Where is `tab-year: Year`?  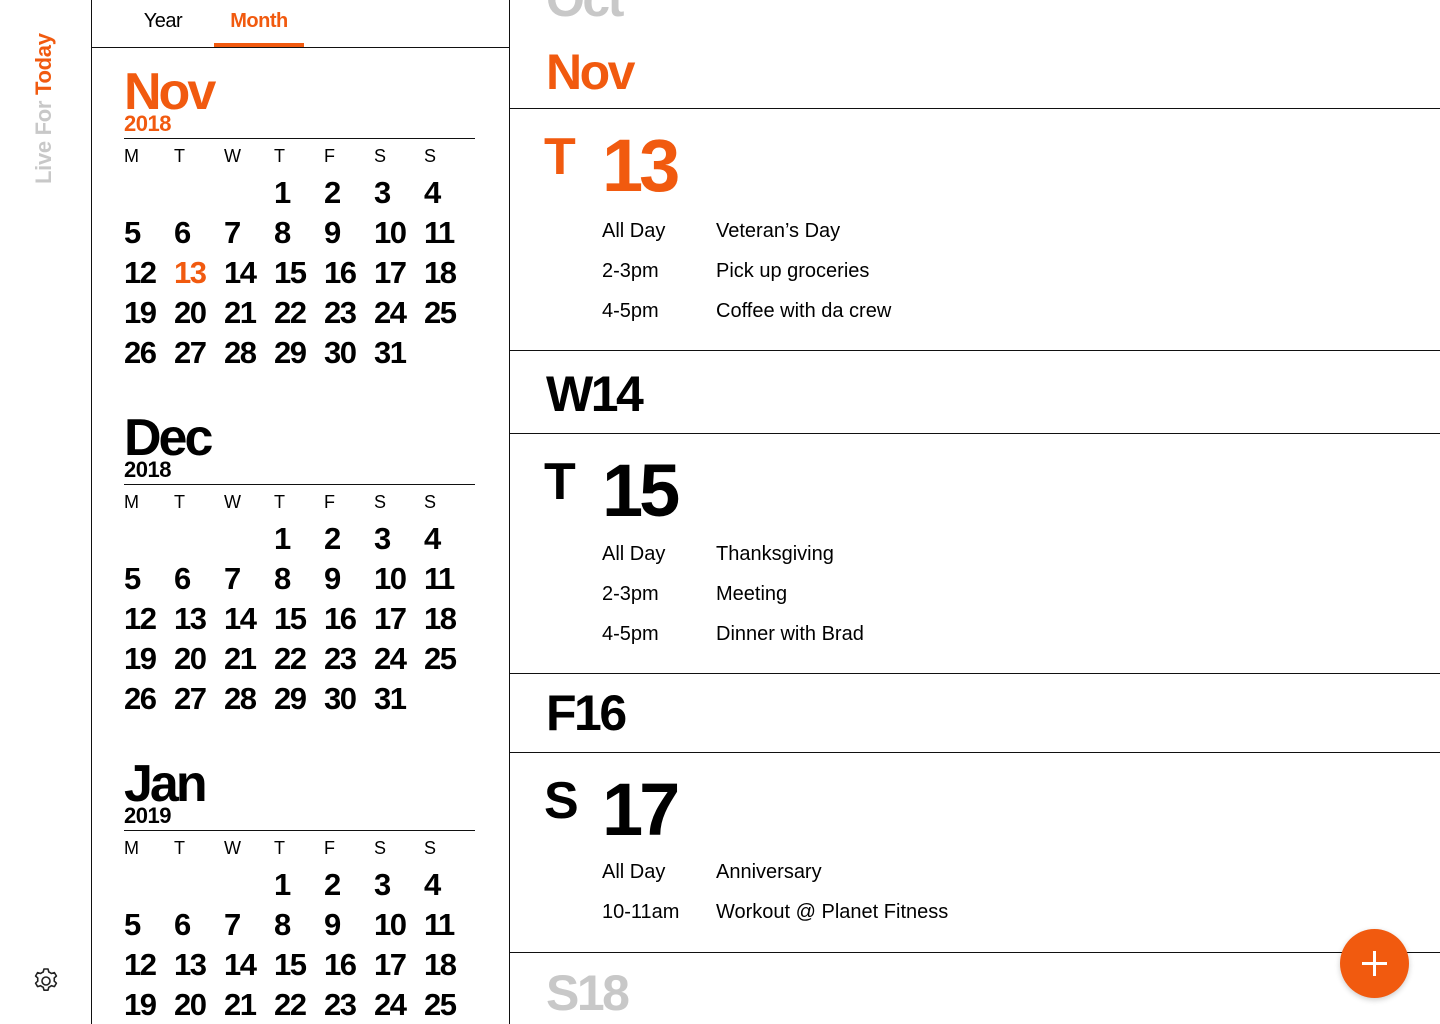
tab-year: Year is located at coordinates (163, 28).